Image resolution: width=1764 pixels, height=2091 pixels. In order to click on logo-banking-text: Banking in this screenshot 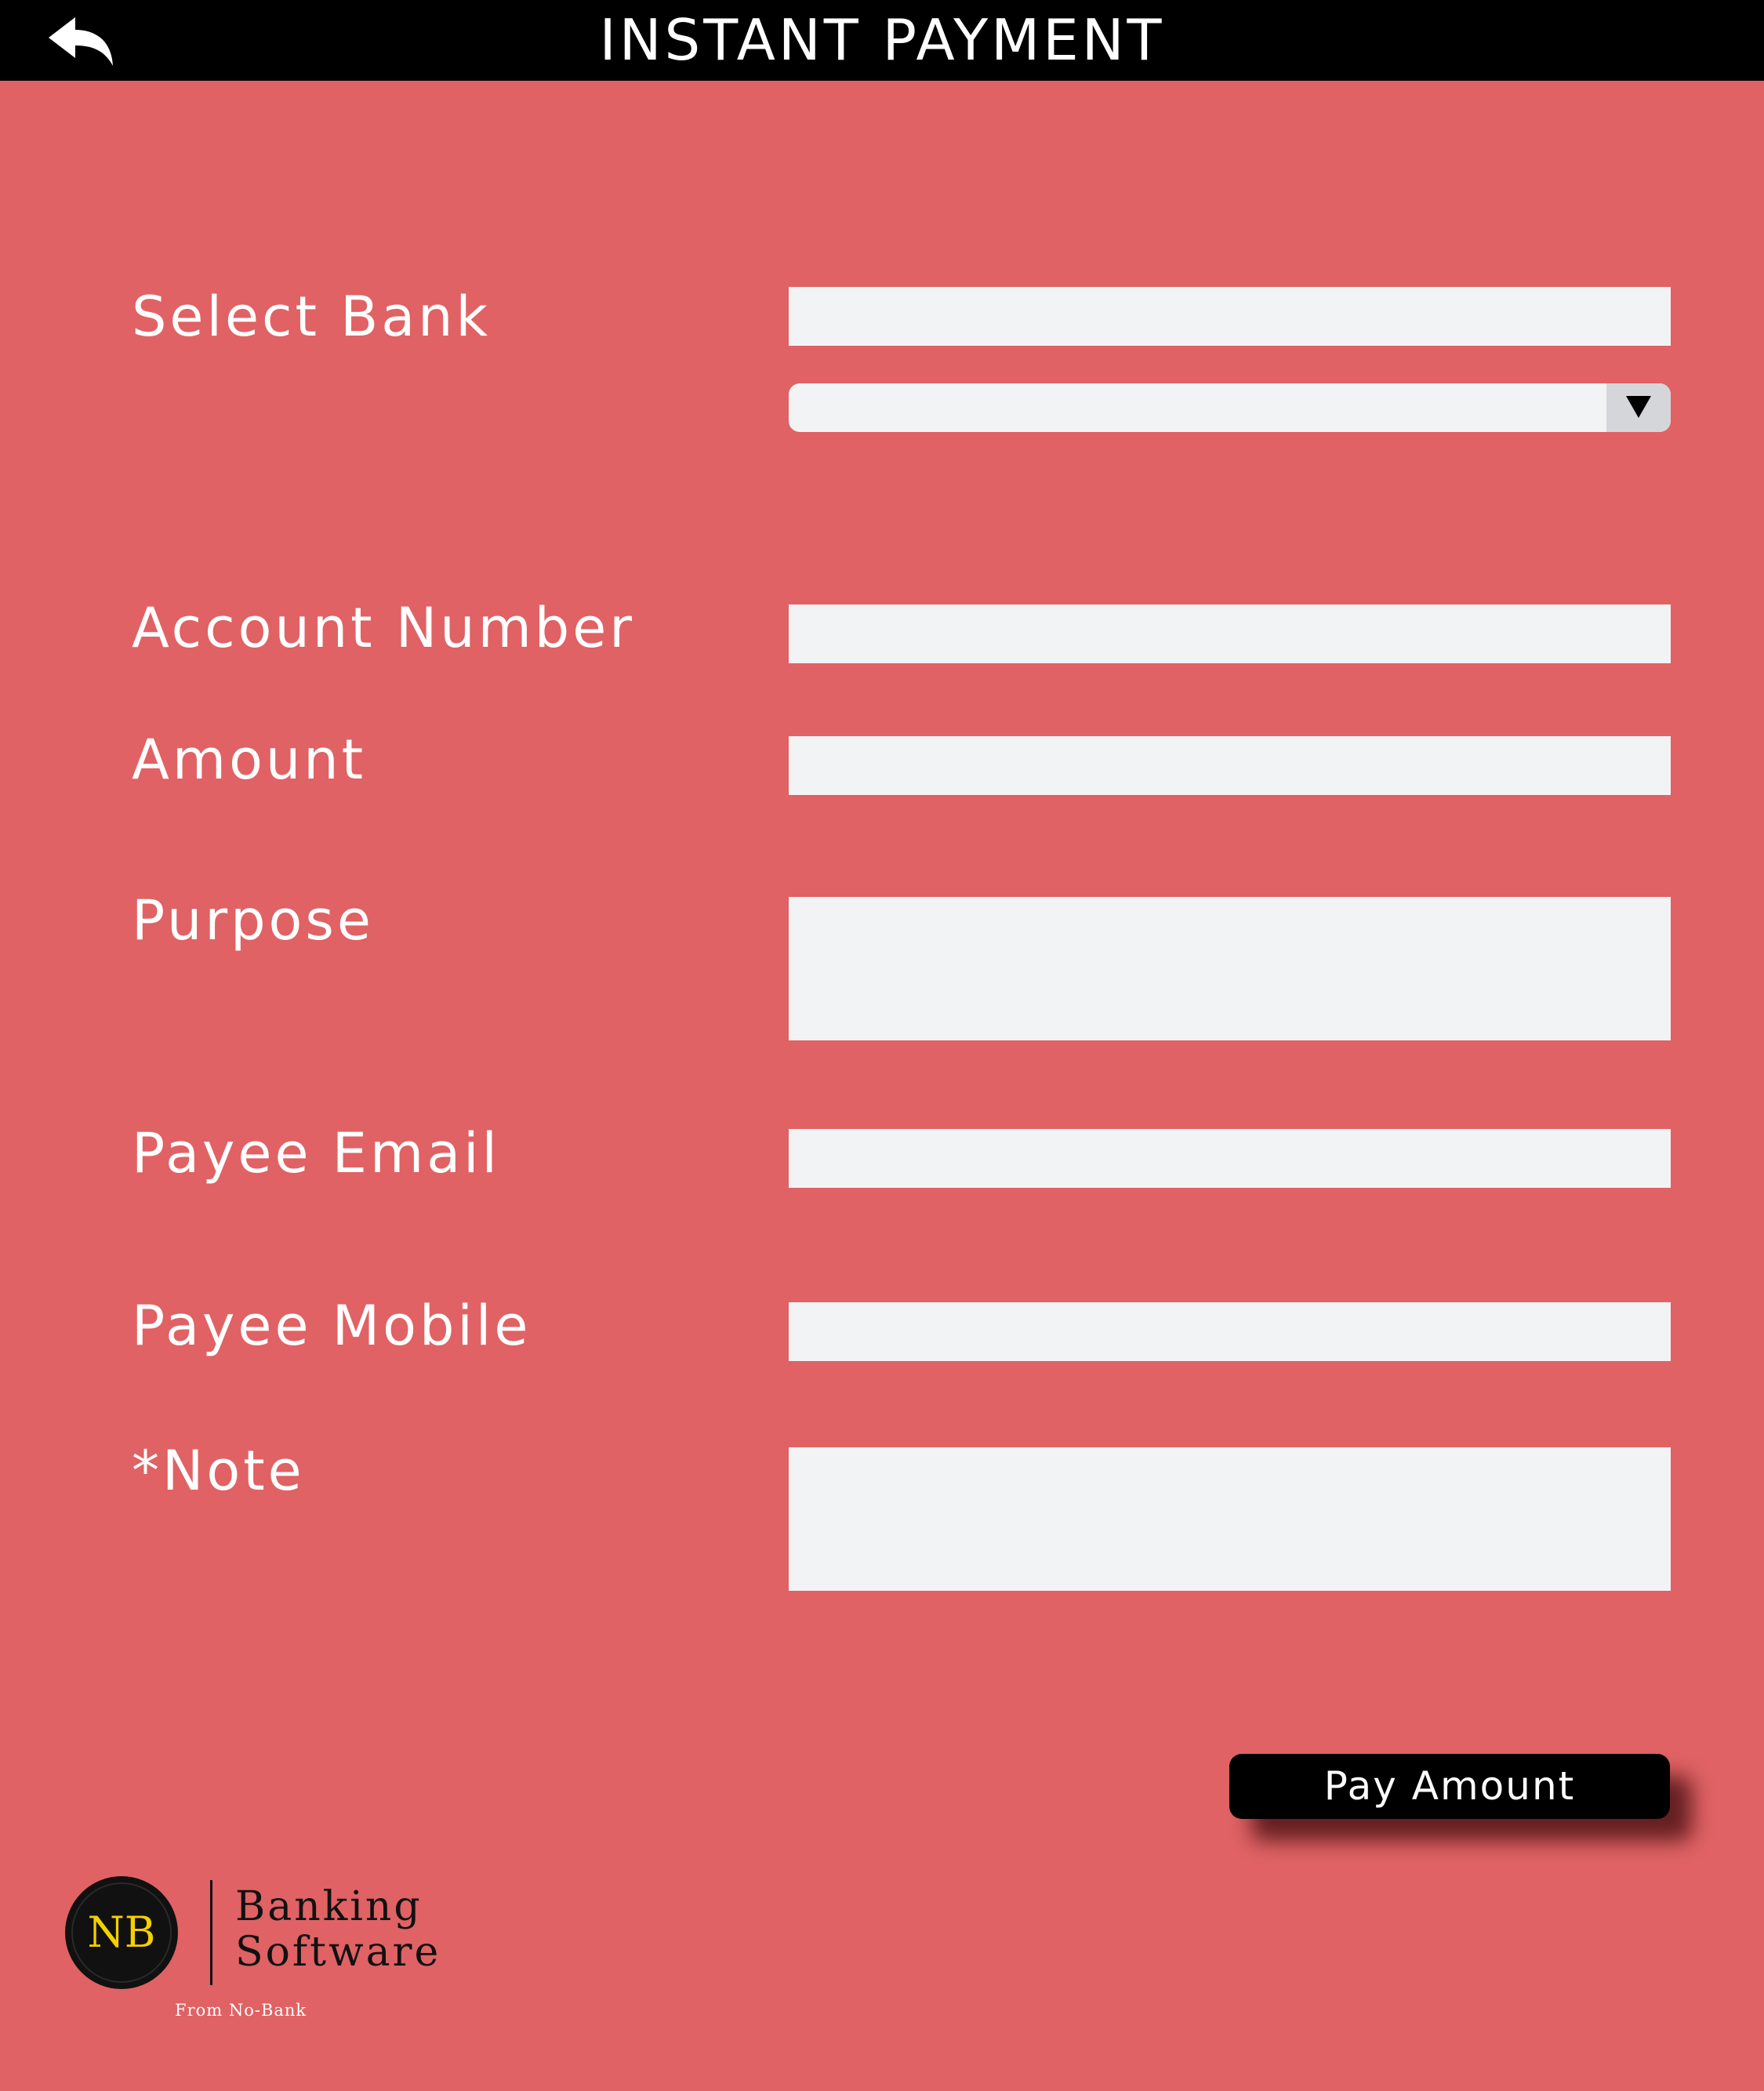, I will do `click(329, 1906)`.